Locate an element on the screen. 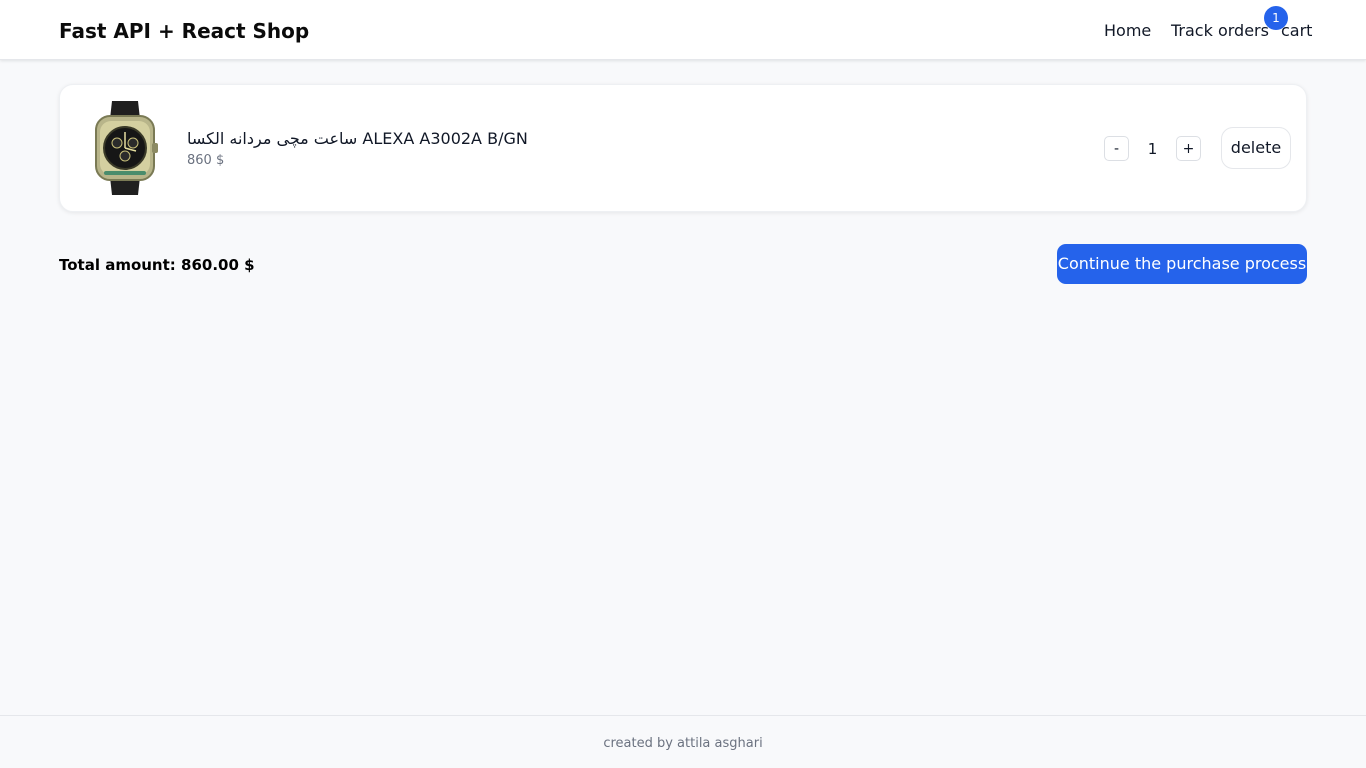  footer: created by attila asghari is located at coordinates (683, 741).